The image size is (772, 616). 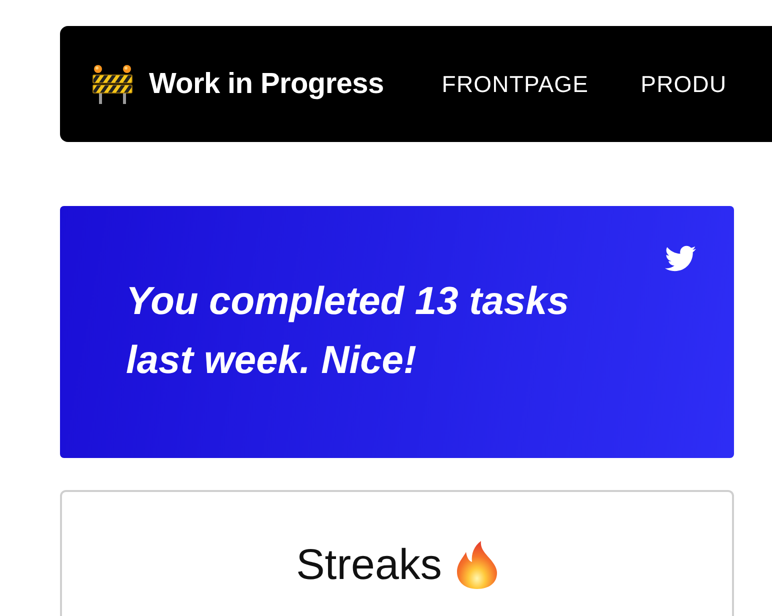 What do you see at coordinates (683, 84) in the screenshot?
I see `nav-link: PRODU` at bounding box center [683, 84].